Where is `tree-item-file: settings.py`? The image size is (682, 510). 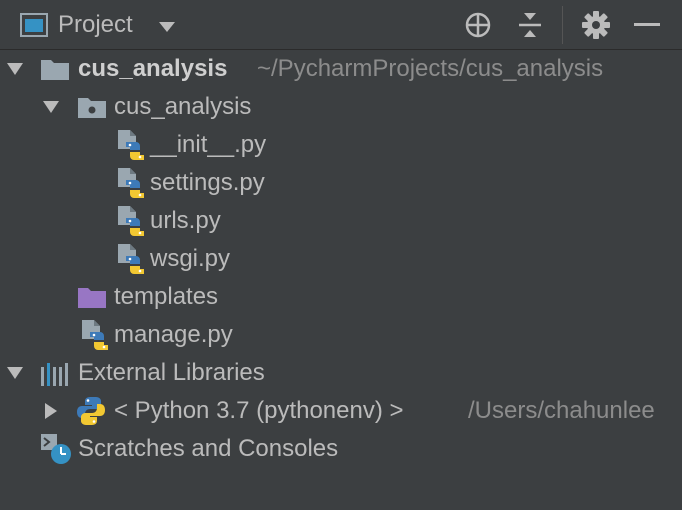 tree-item-file: settings.py is located at coordinates (341, 183).